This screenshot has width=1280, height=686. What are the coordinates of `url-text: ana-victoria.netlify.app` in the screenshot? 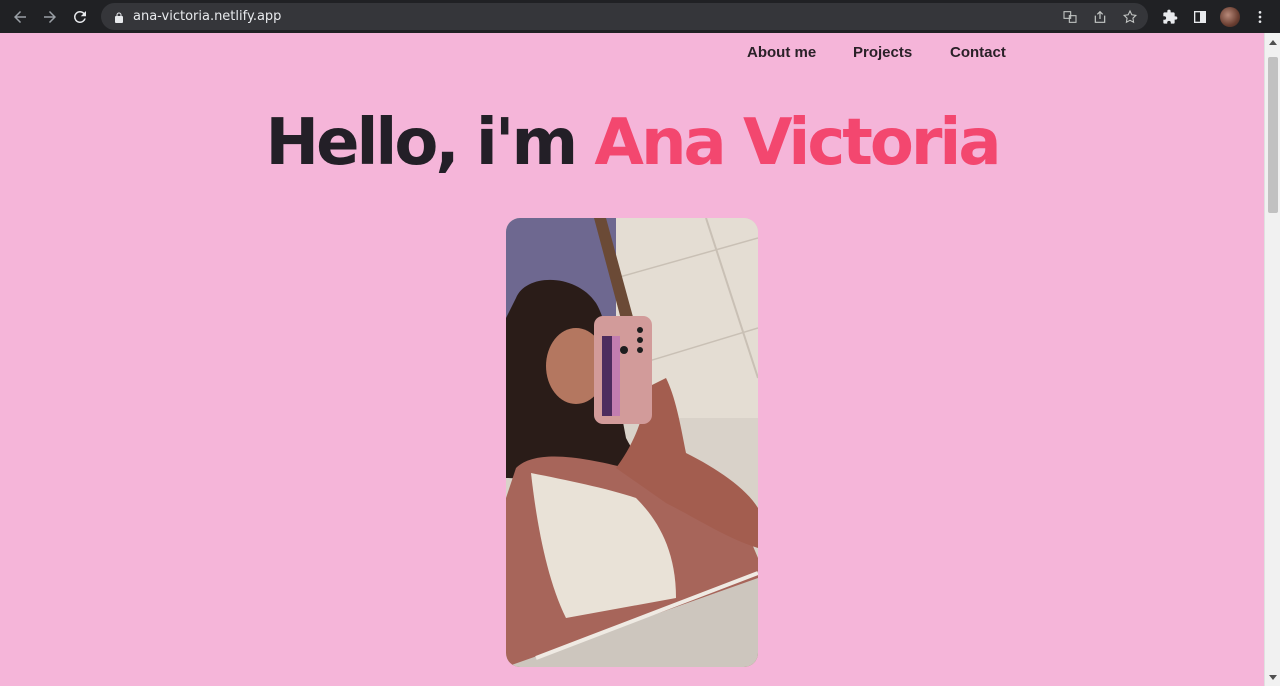 It's located at (207, 16).